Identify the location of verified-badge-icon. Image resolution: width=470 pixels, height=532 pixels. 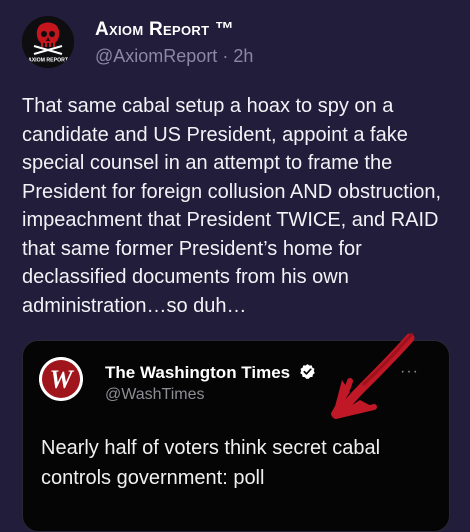
(307, 371).